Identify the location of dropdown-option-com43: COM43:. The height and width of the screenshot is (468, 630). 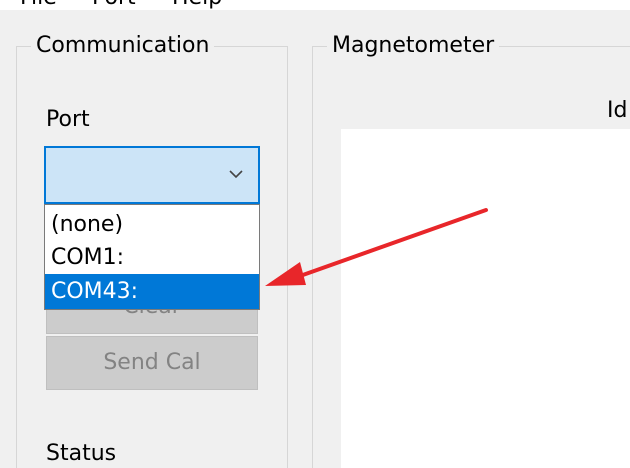
(152, 291).